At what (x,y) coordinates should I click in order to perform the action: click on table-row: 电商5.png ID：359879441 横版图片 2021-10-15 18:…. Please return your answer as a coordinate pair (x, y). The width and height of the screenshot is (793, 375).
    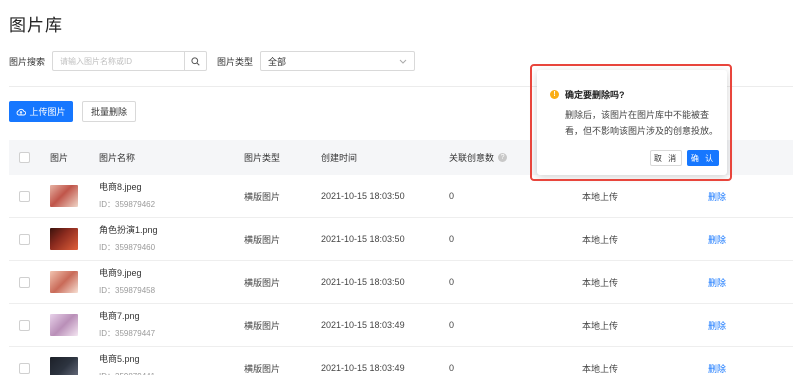
    Looking at the image, I should click on (401, 361).